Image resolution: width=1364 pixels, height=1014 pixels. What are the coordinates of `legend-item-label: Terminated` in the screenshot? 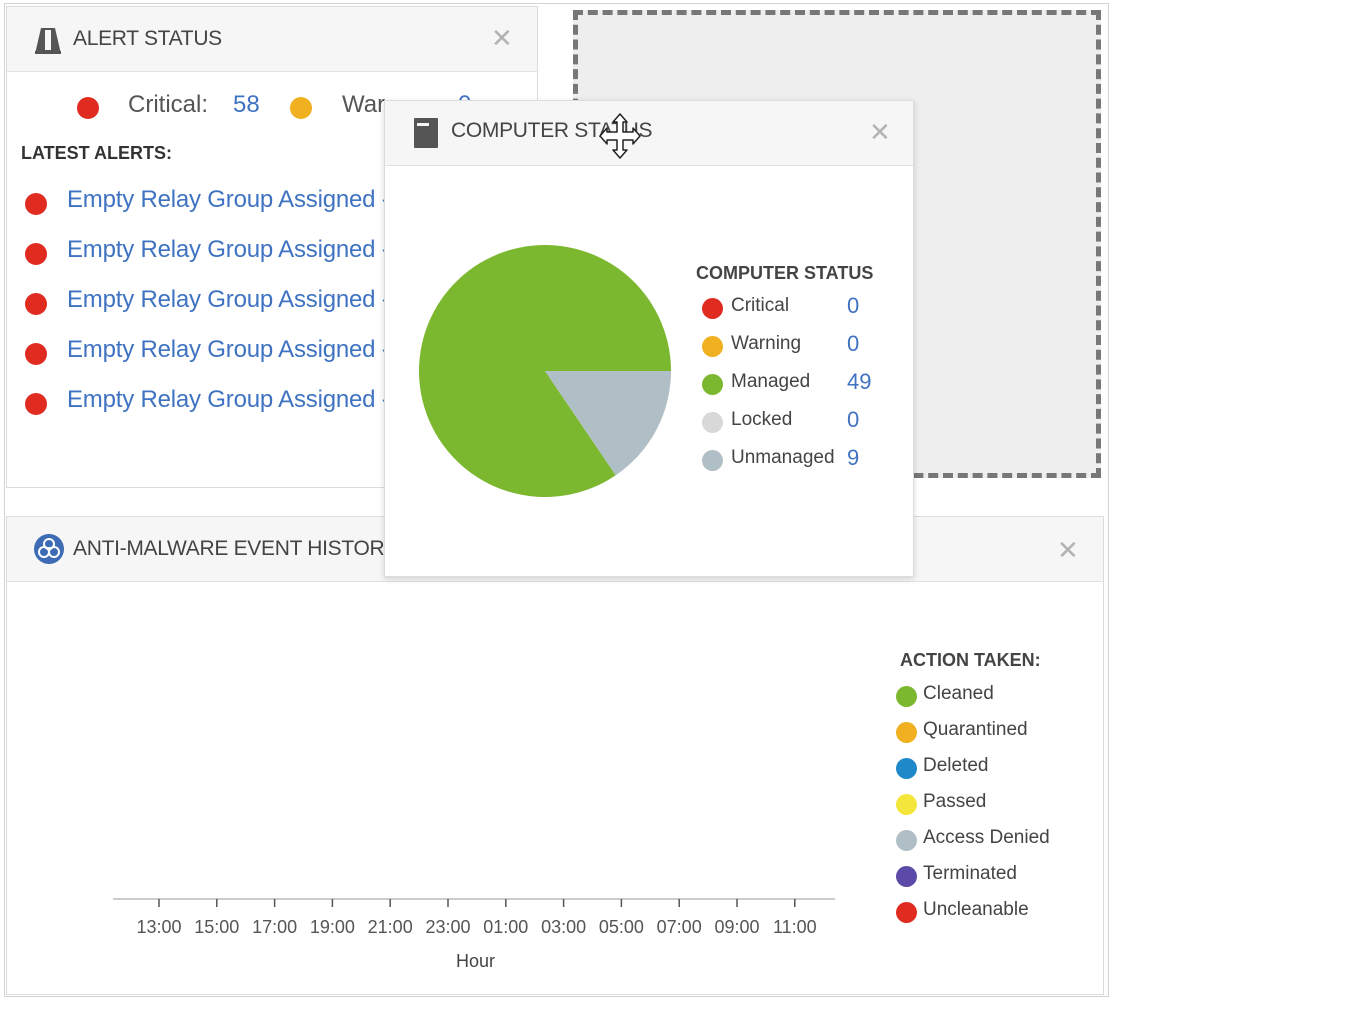 It's located at (970, 874).